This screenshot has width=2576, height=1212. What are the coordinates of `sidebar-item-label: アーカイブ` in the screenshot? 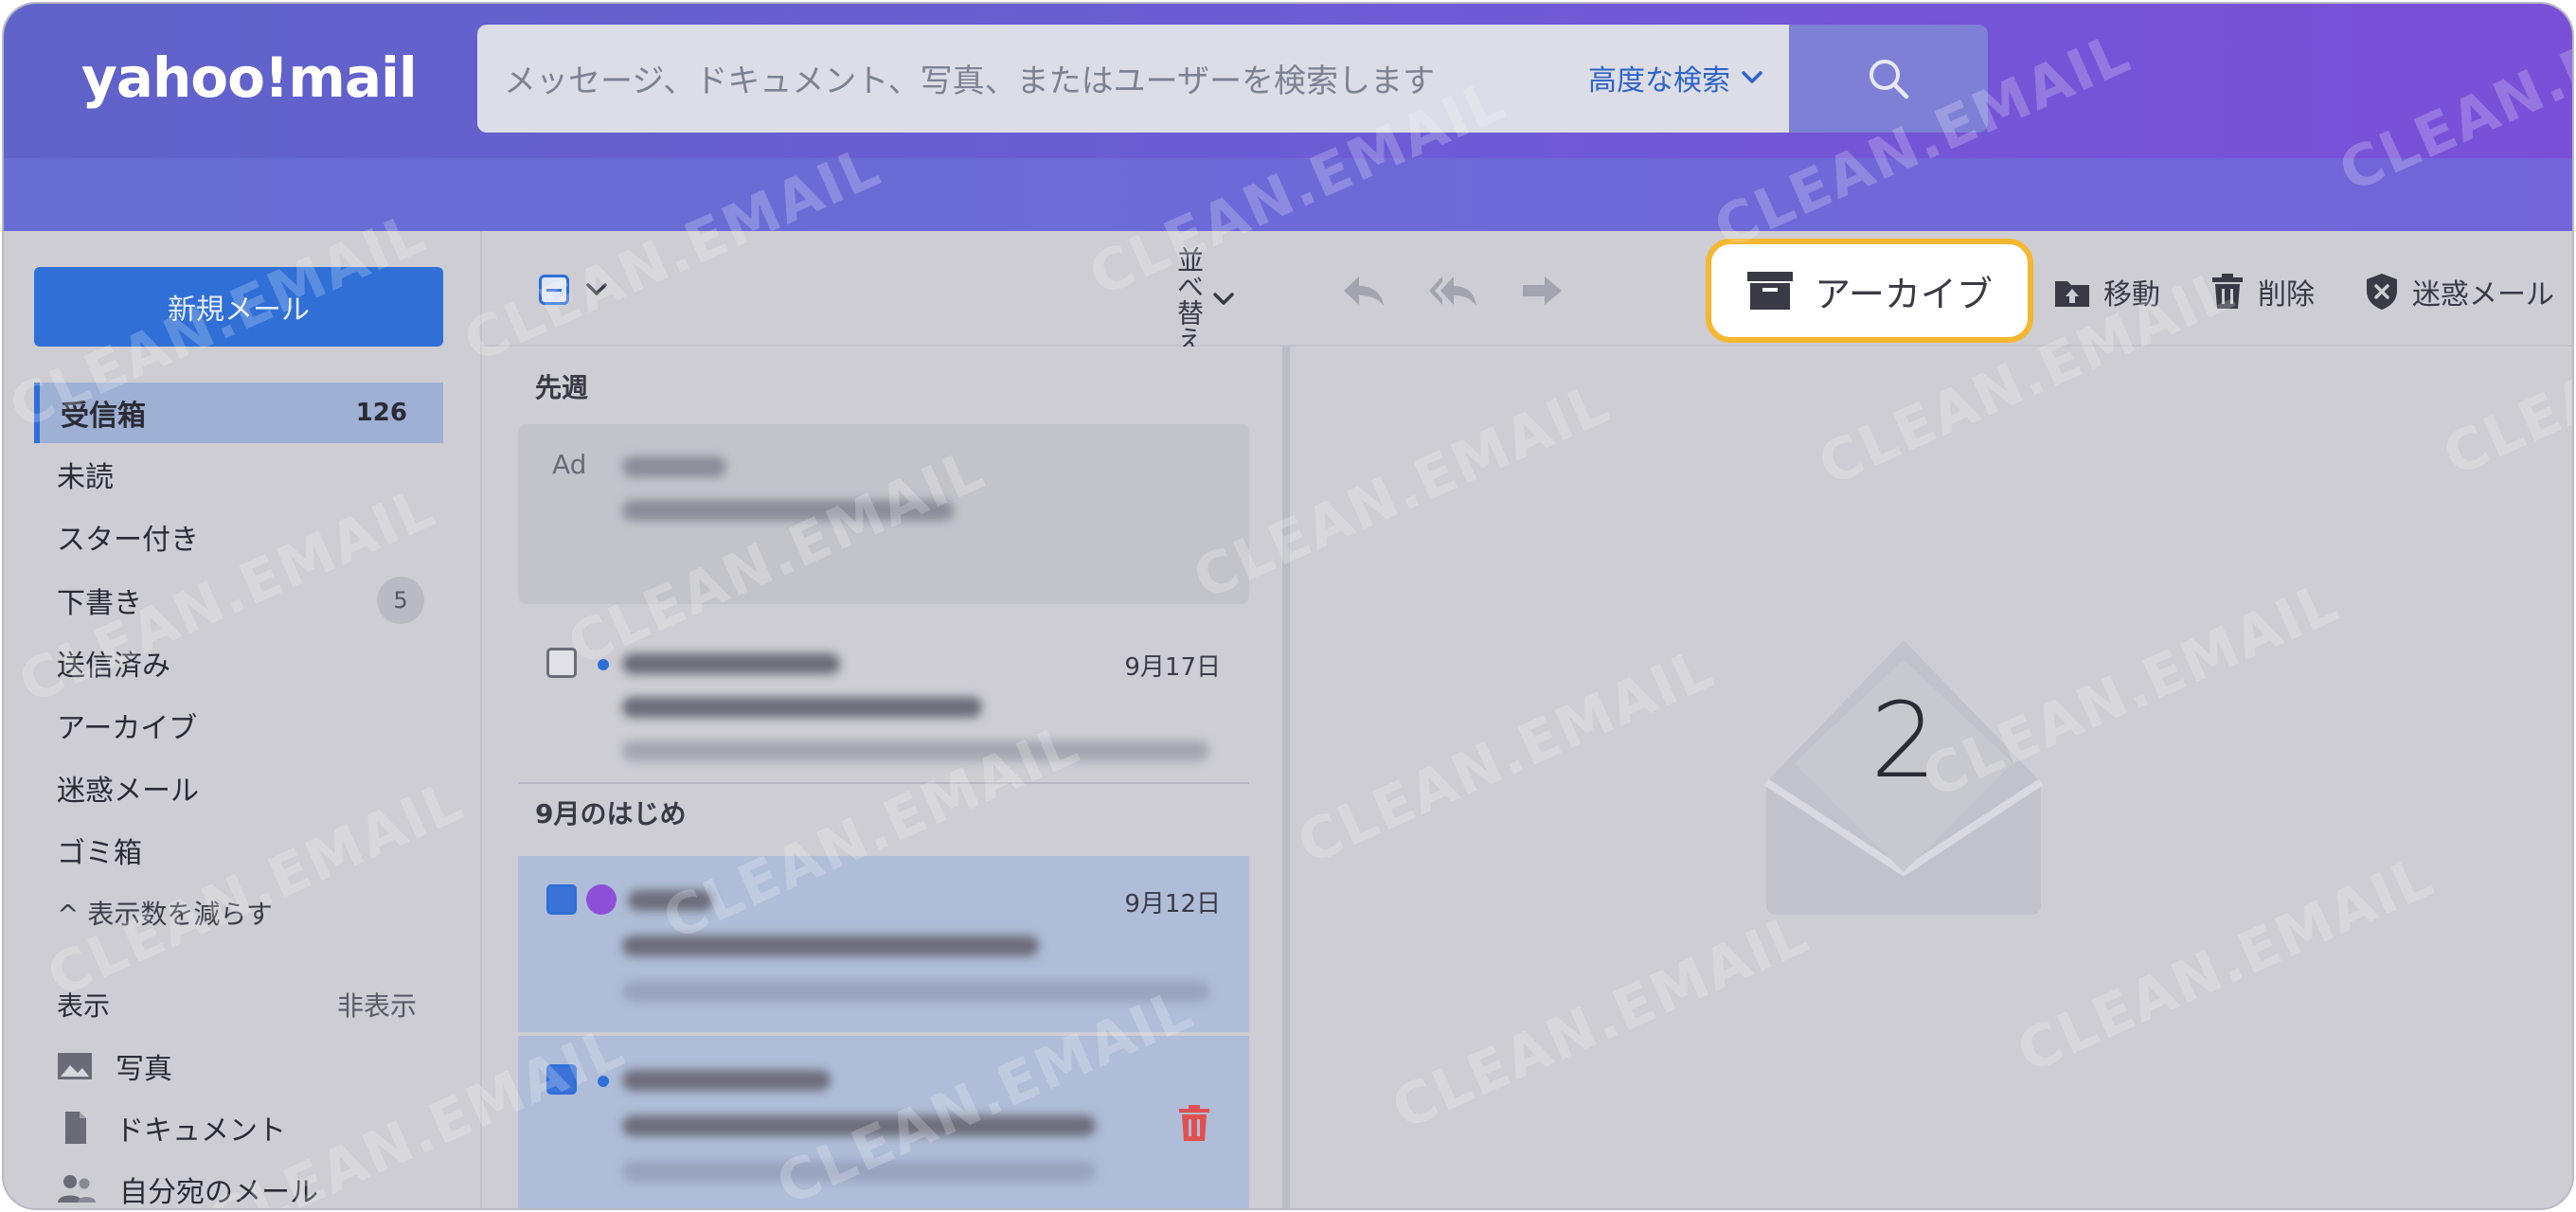 It's located at (128, 728).